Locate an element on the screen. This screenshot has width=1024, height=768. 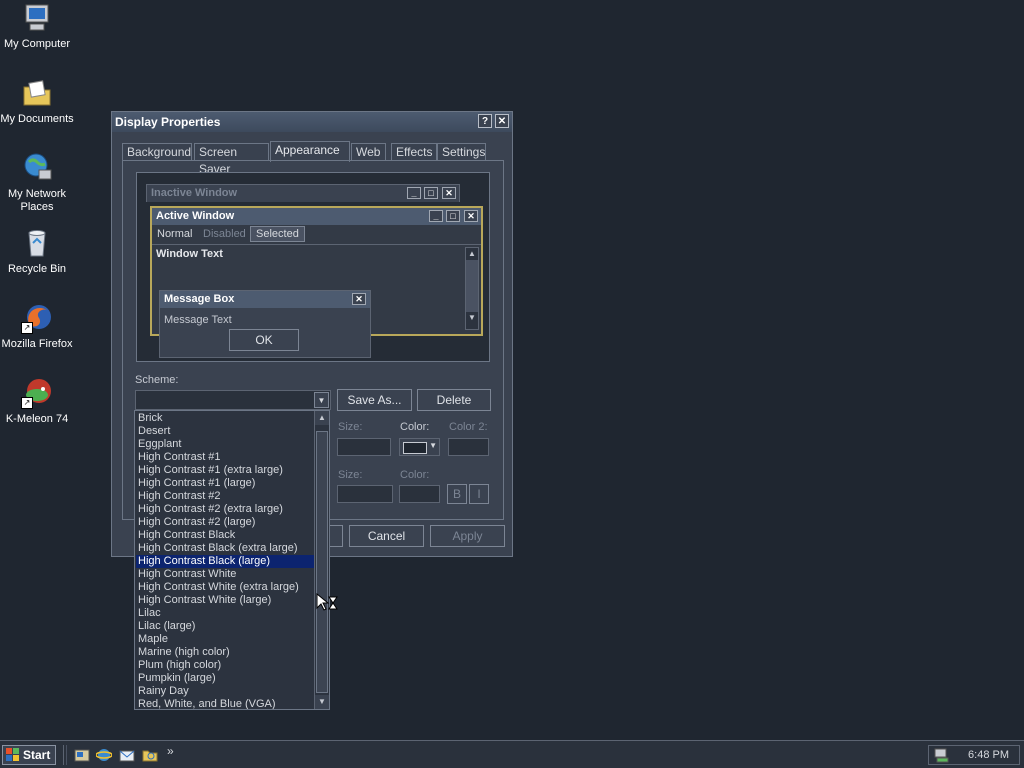
busy-cursor-icon is located at coordinates (327, 604).